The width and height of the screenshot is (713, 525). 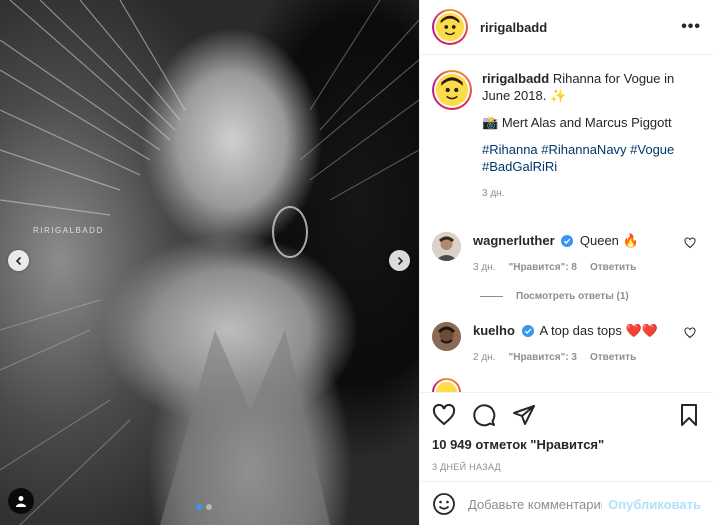 I want to click on comment-text: Queen 🔥, so click(x=609, y=240).